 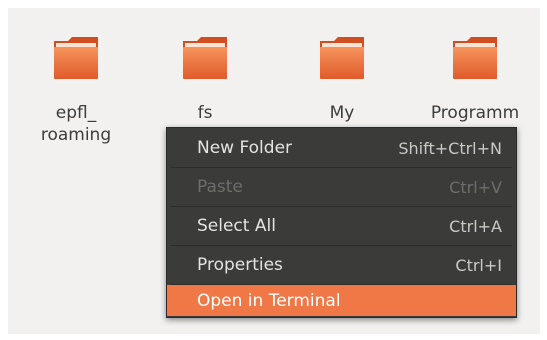 I want to click on menu-item-label: New Folder, so click(x=245, y=148).